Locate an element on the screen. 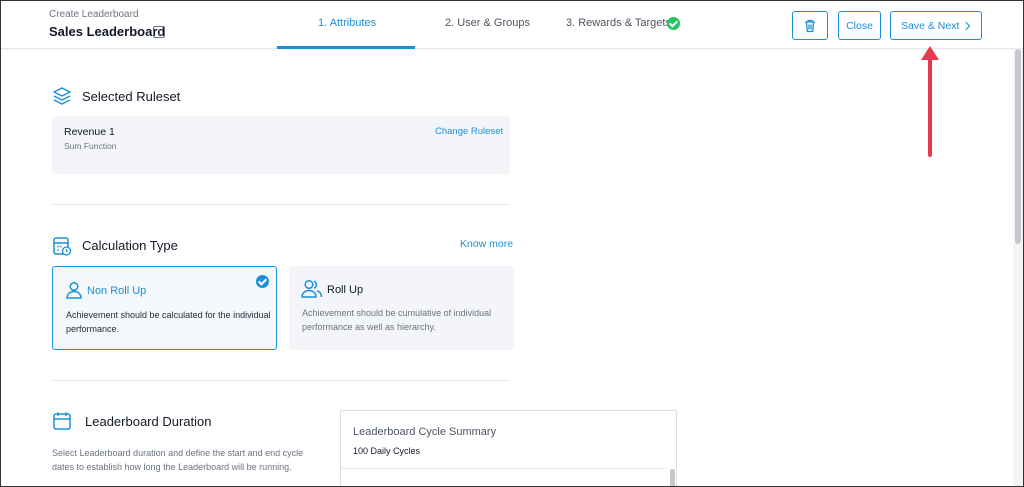 The image size is (1024, 487). trash-icon is located at coordinates (810, 25).